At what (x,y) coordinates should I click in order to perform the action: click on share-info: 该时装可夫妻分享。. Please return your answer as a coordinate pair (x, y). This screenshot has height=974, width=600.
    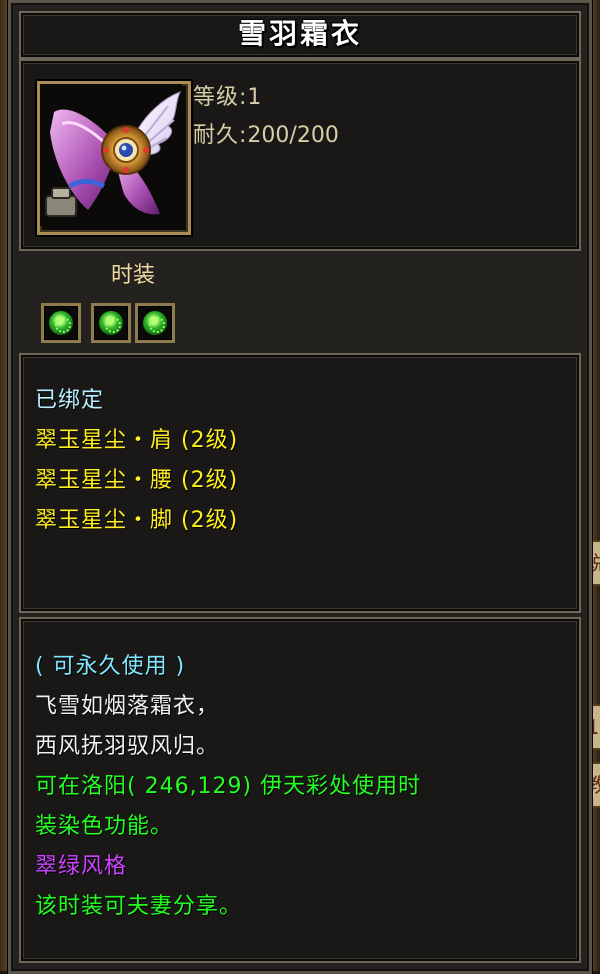
    Looking at the image, I should click on (139, 906).